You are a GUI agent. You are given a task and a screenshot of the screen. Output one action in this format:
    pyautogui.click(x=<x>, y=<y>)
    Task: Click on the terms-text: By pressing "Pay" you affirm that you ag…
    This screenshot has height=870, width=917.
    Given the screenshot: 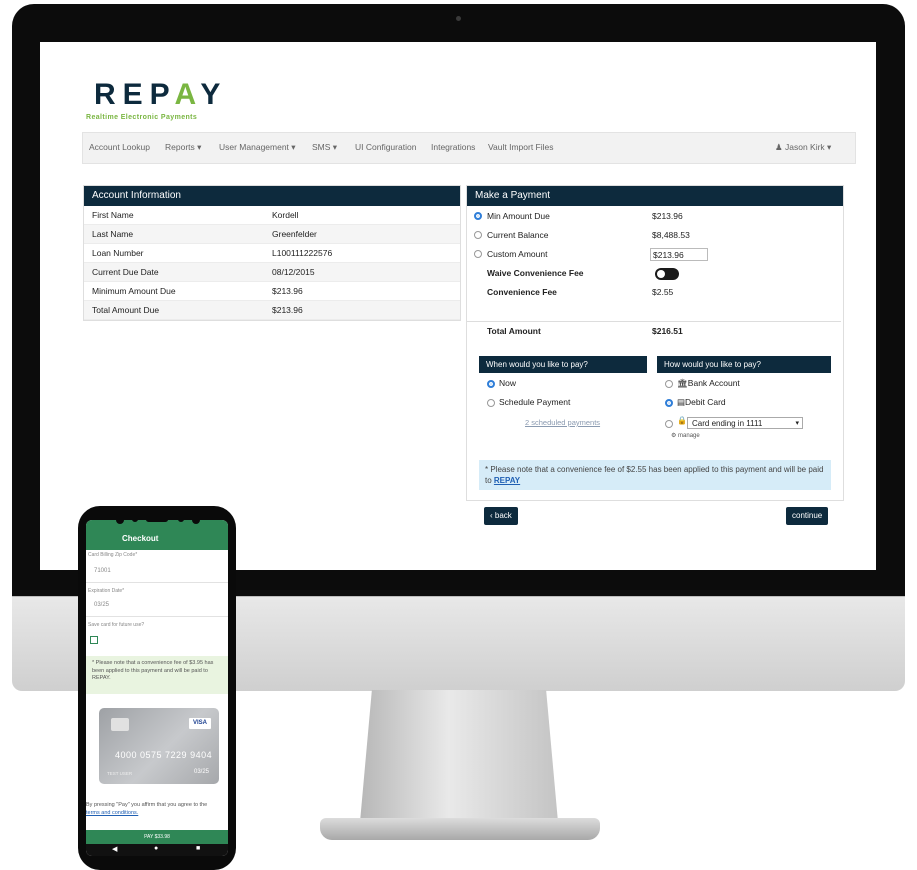 What is the action you would take?
    pyautogui.click(x=147, y=805)
    